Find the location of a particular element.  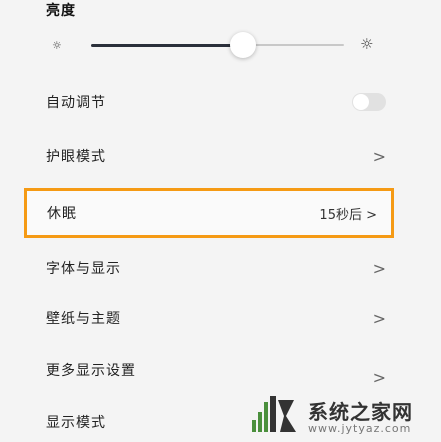

slider-thumb is located at coordinates (242, 45).